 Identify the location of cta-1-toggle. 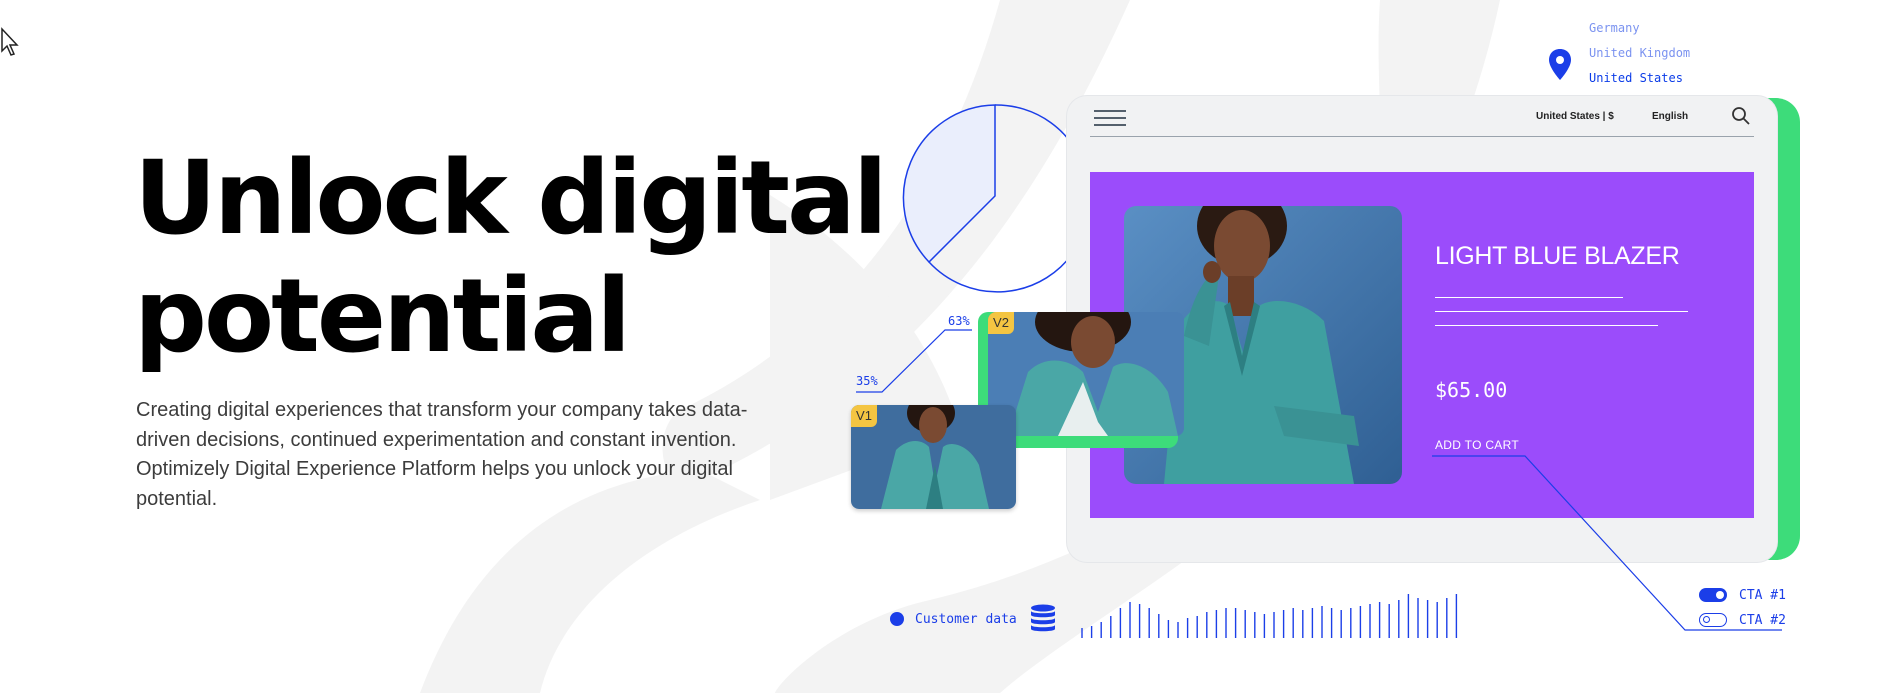
(1713, 595).